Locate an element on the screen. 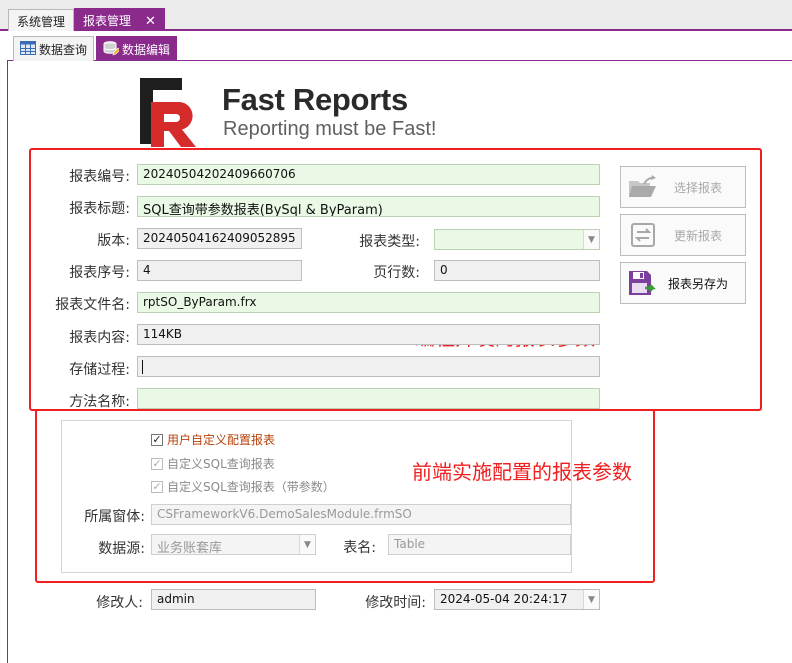 This screenshot has height=663, width=792. tab-report-management: 报表管理 ✕ is located at coordinates (119, 19).